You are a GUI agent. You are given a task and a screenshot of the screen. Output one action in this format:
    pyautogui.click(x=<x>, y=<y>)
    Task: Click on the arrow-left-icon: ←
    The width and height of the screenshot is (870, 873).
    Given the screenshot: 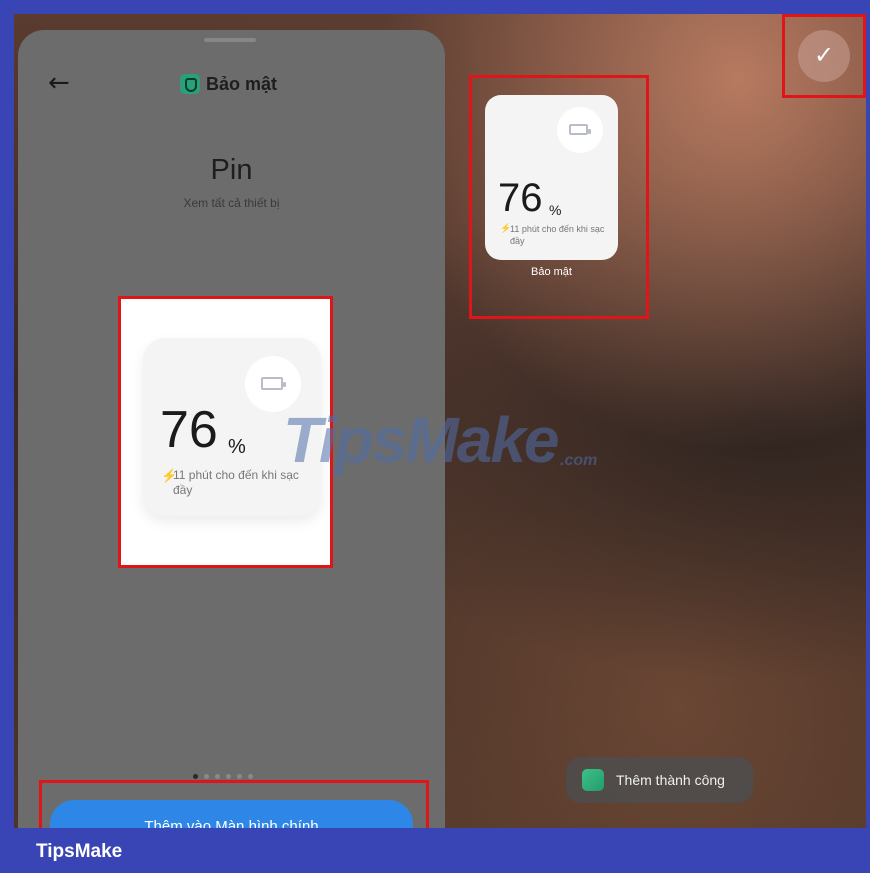 What is the action you would take?
    pyautogui.click(x=59, y=83)
    